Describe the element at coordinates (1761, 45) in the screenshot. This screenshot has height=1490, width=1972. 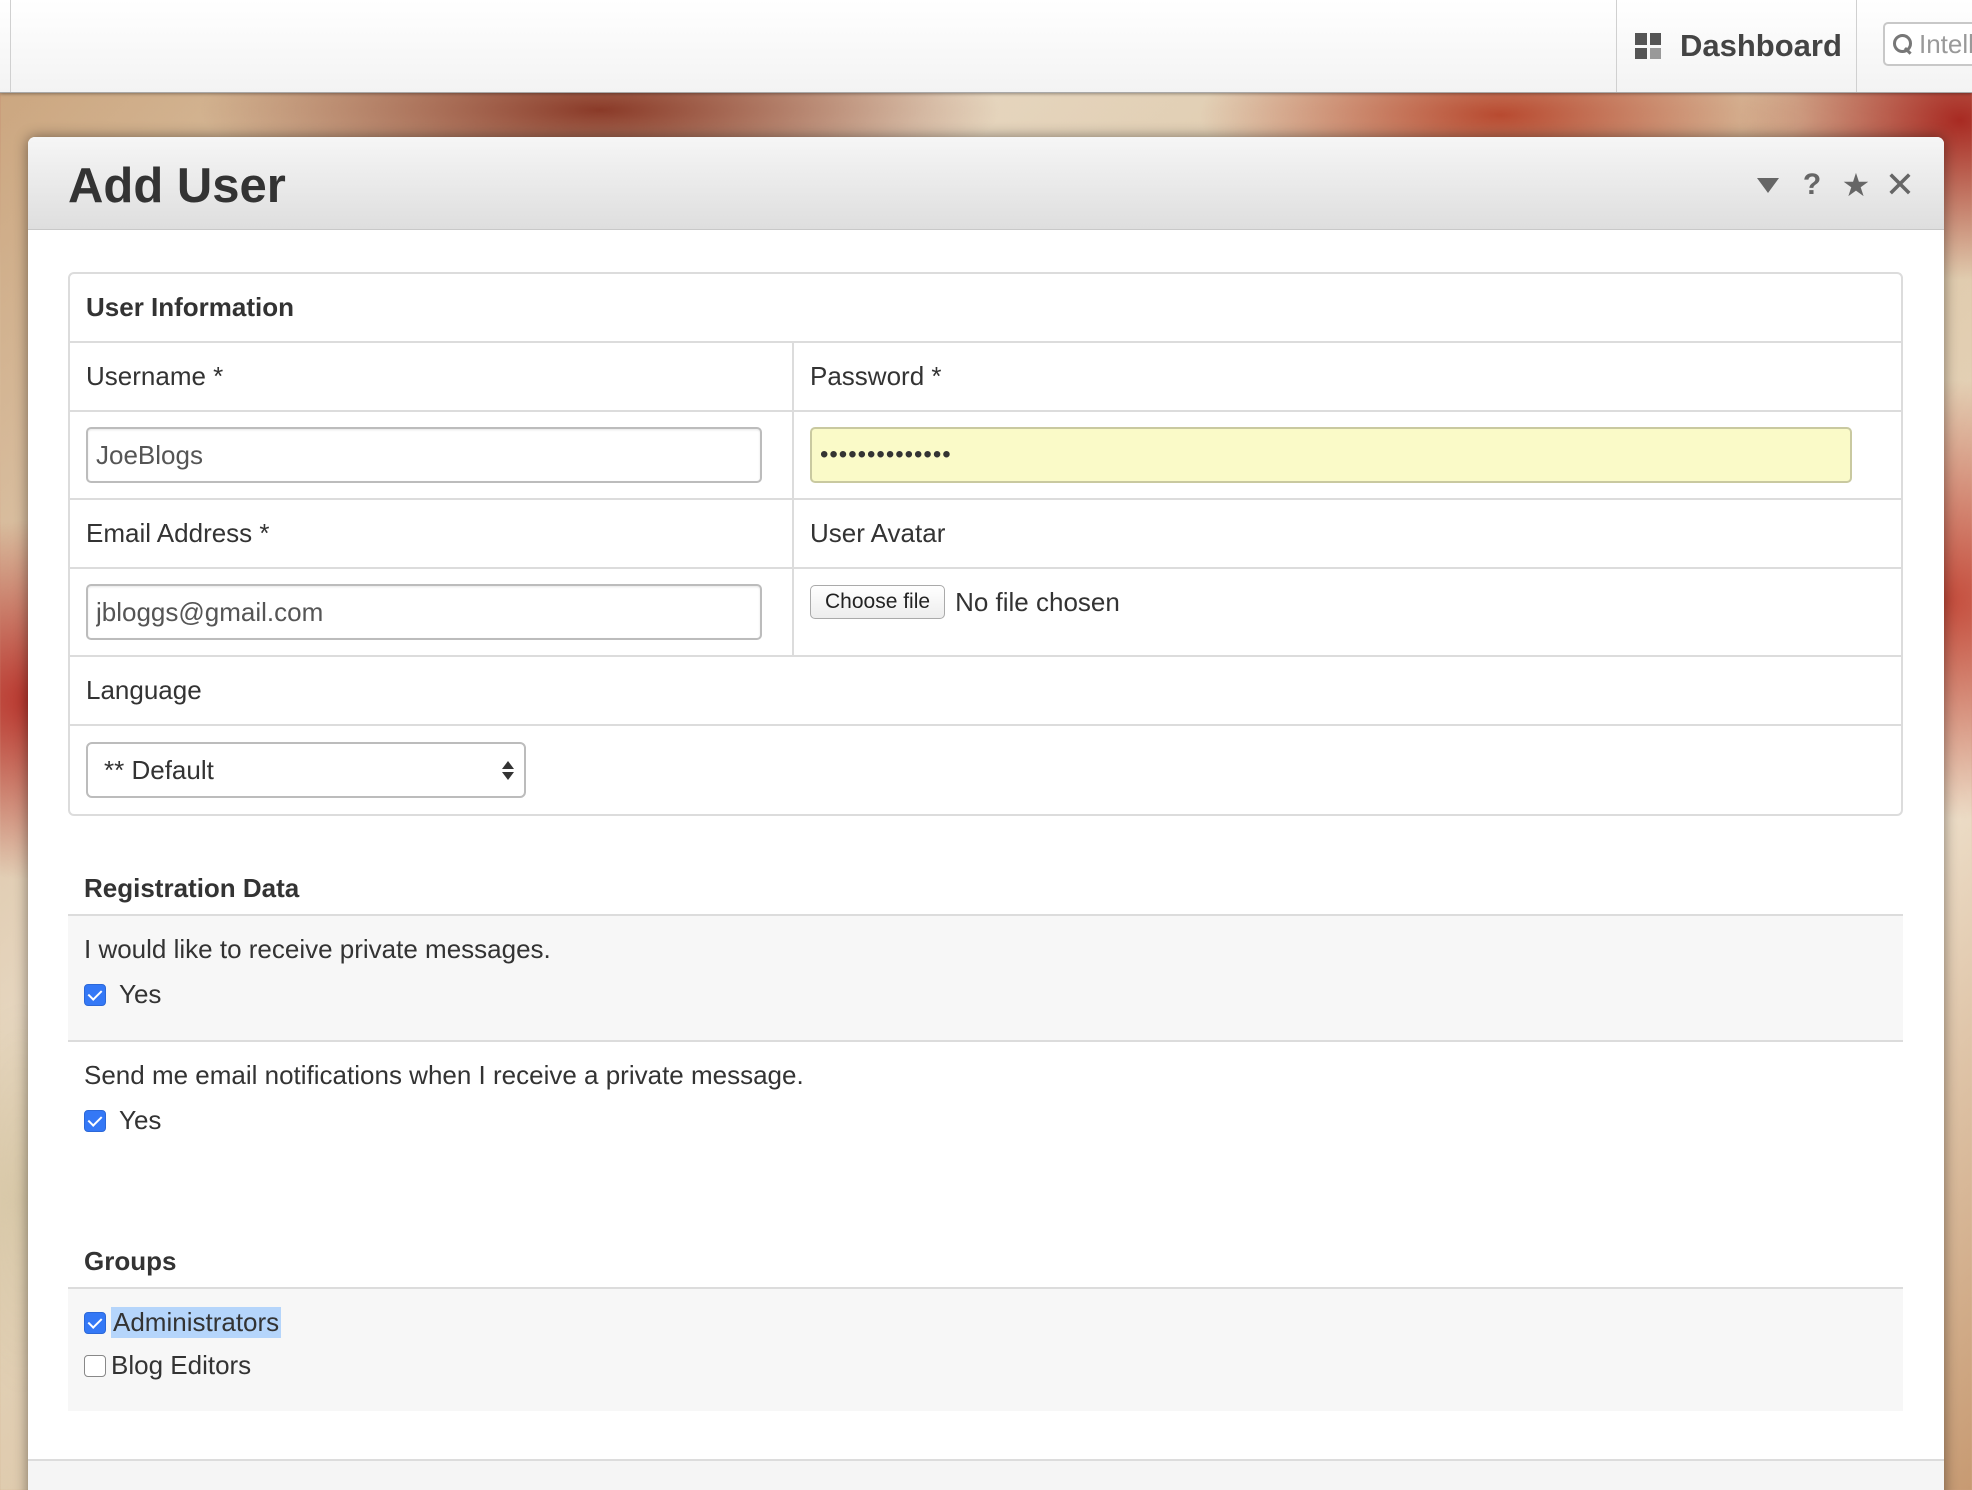
I see `dashboard-label: Dashboard` at that location.